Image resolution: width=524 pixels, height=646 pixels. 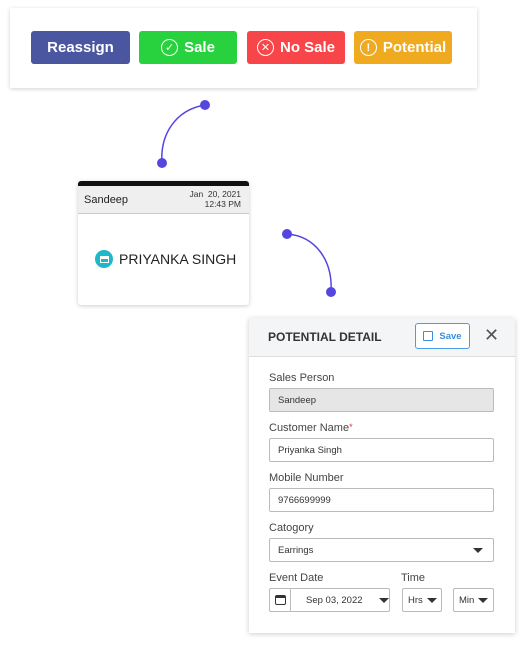 I want to click on save-button: Save, so click(x=442, y=336).